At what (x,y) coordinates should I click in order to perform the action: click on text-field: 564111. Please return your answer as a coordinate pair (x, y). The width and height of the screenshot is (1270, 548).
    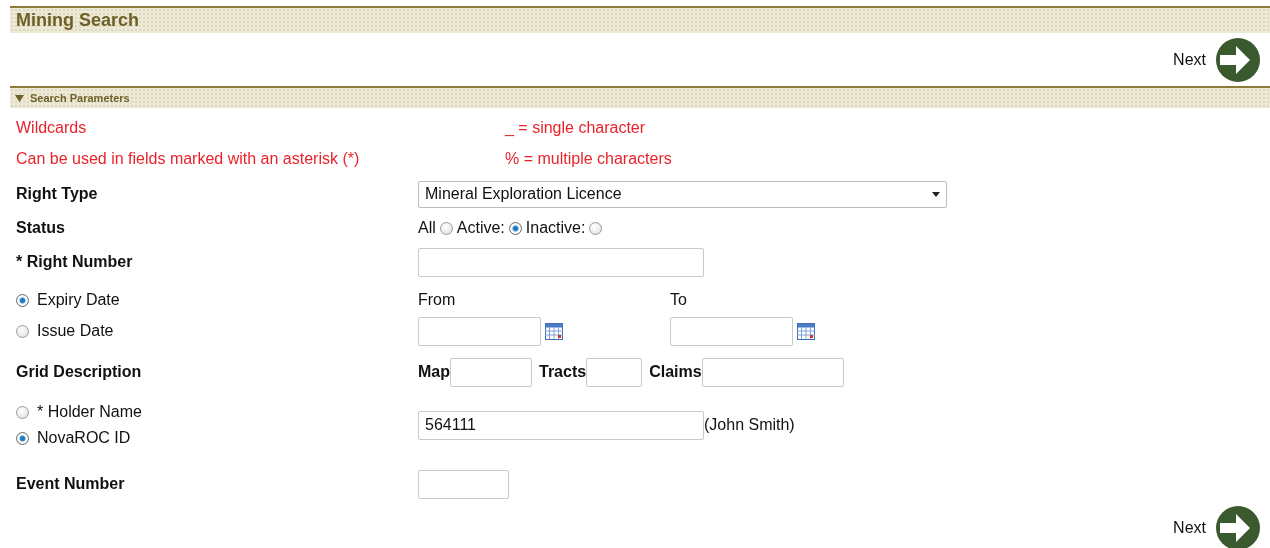
    Looking at the image, I should click on (561, 425).